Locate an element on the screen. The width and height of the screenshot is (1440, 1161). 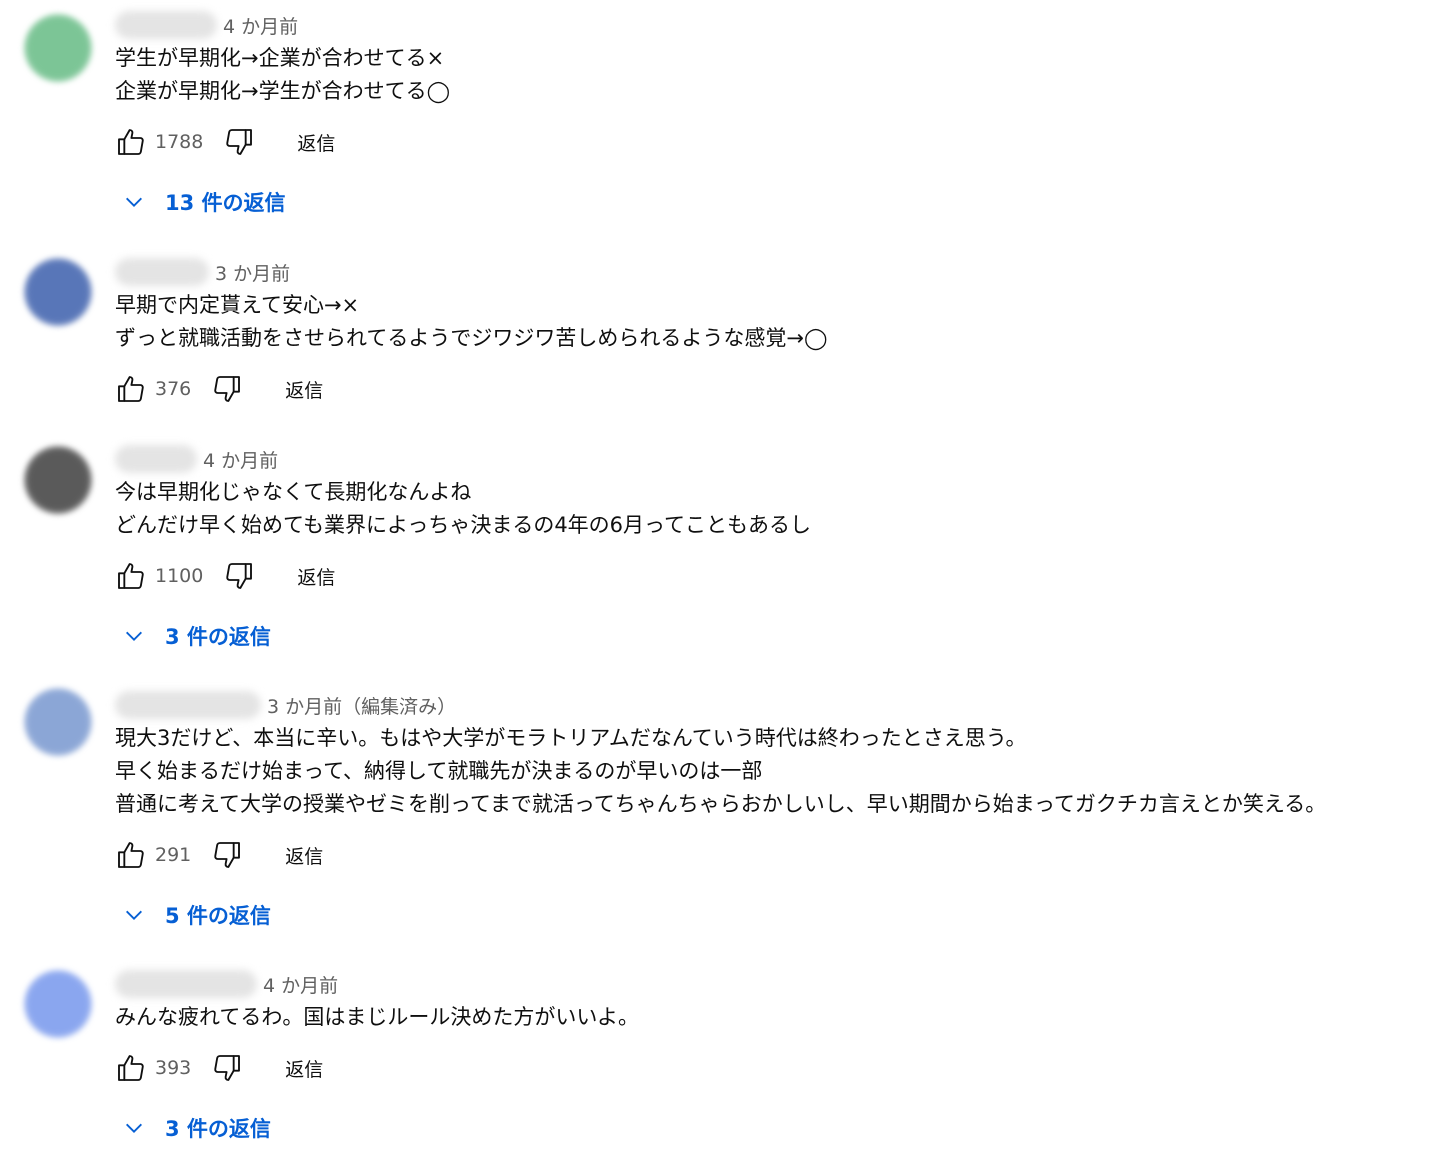
comment-line: 今は早期化じゃなくて長期化なんよね is located at coordinates (293, 492).